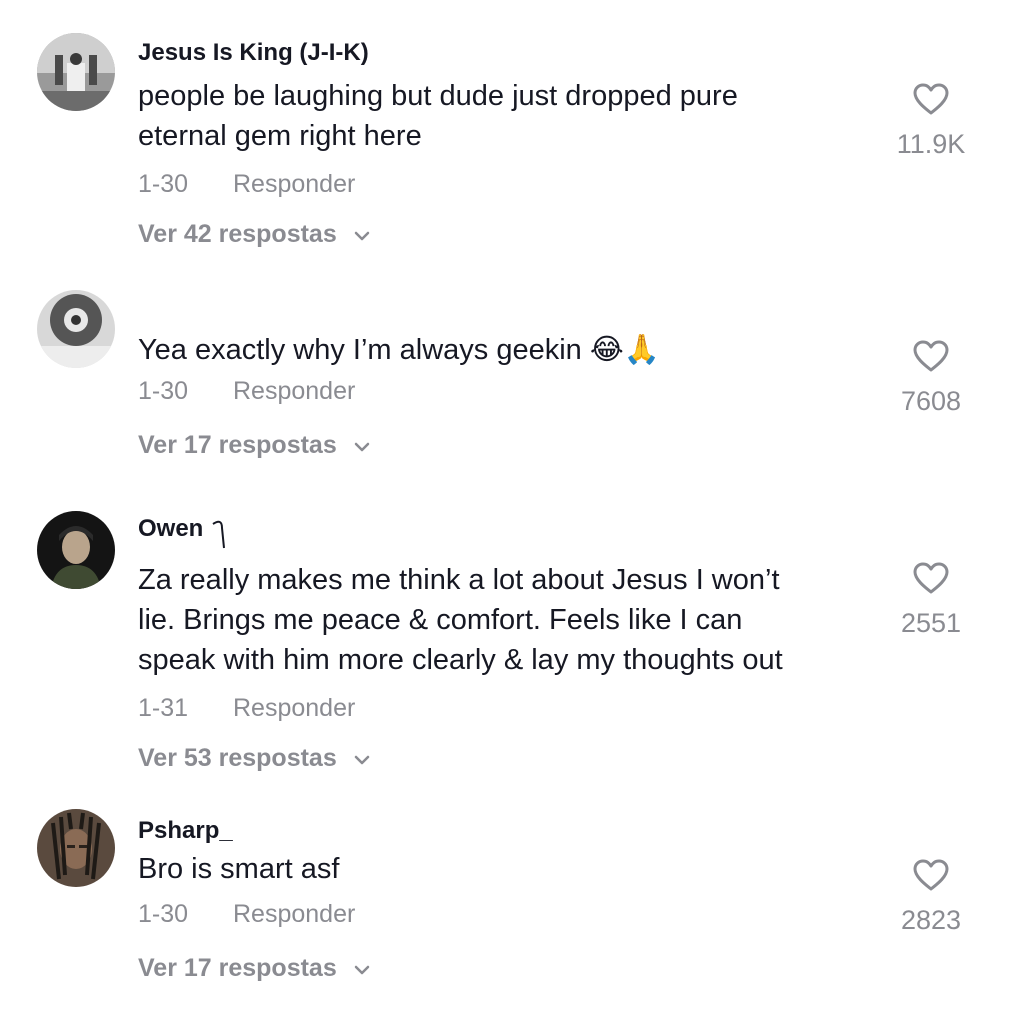 The height and width of the screenshot is (1024, 1012). I want to click on like-count: 7608, so click(931, 401).